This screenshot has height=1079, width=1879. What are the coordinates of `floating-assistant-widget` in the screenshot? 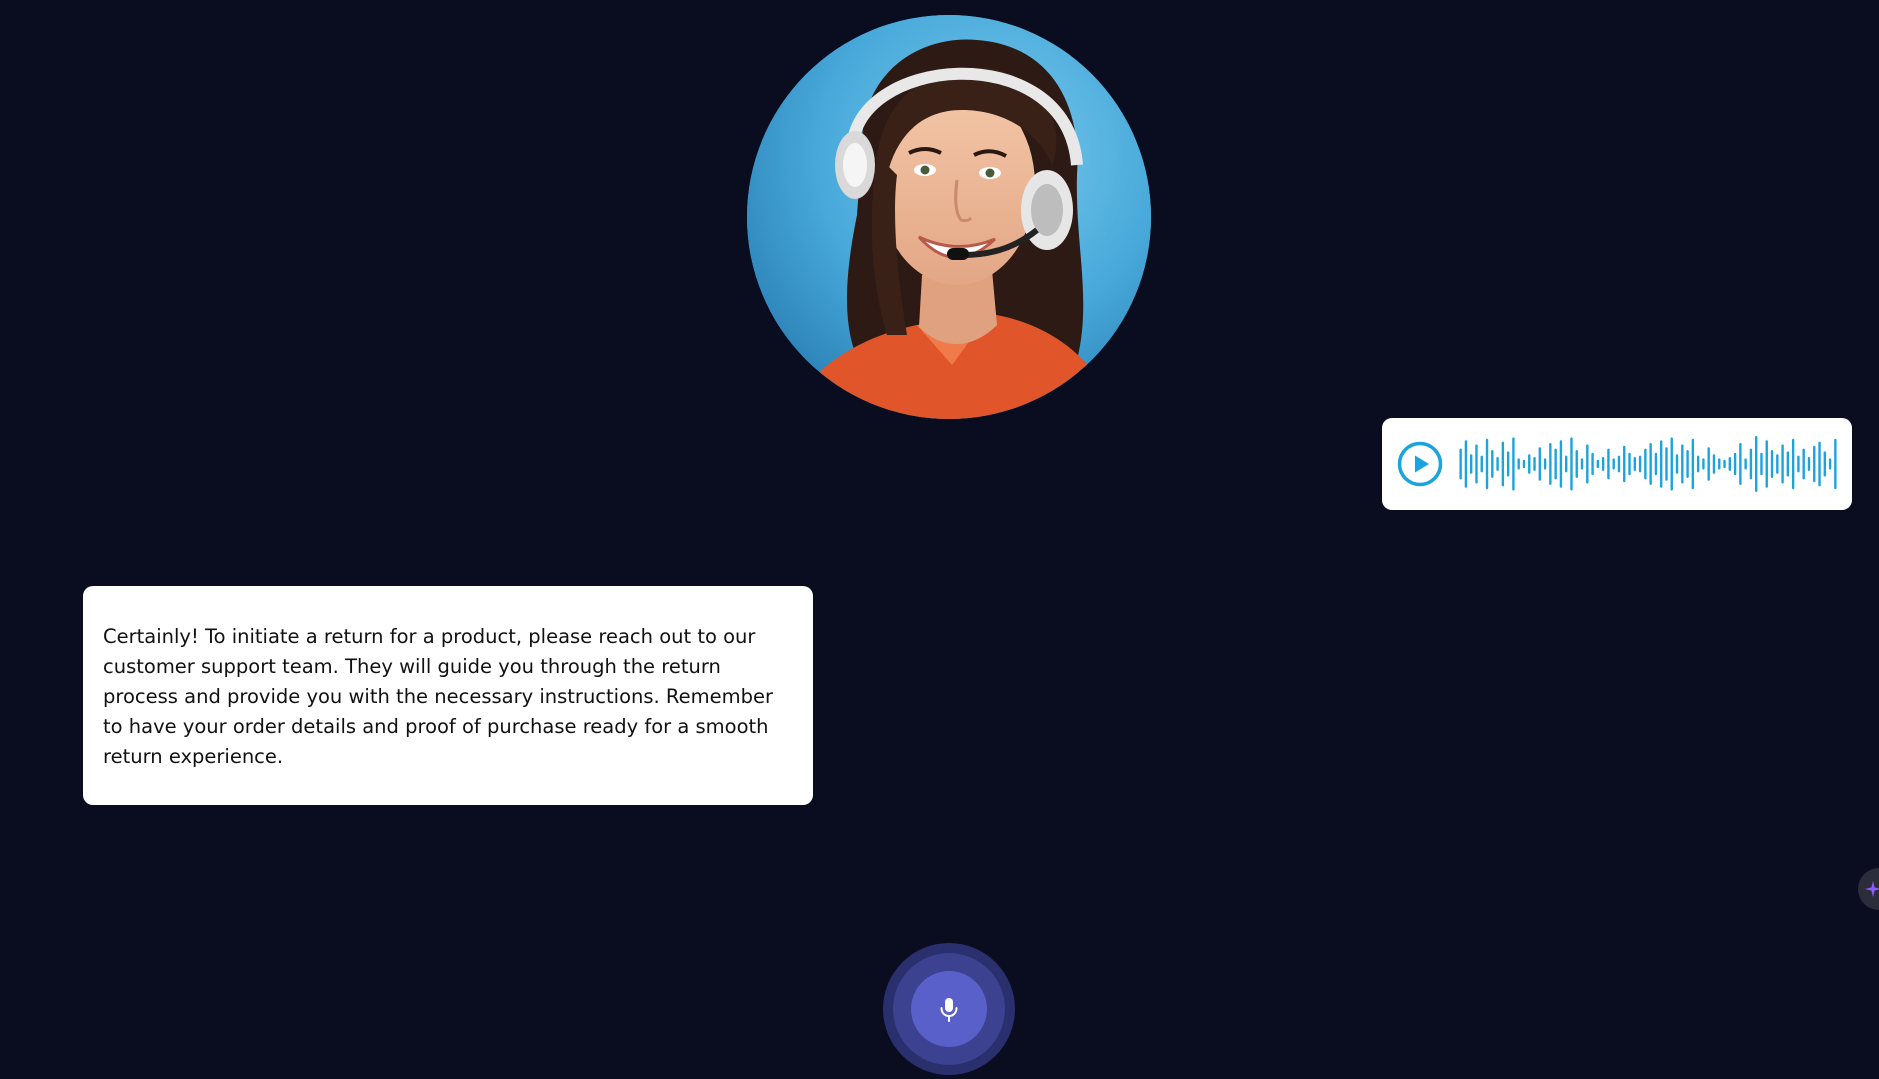 It's located at (1868, 889).